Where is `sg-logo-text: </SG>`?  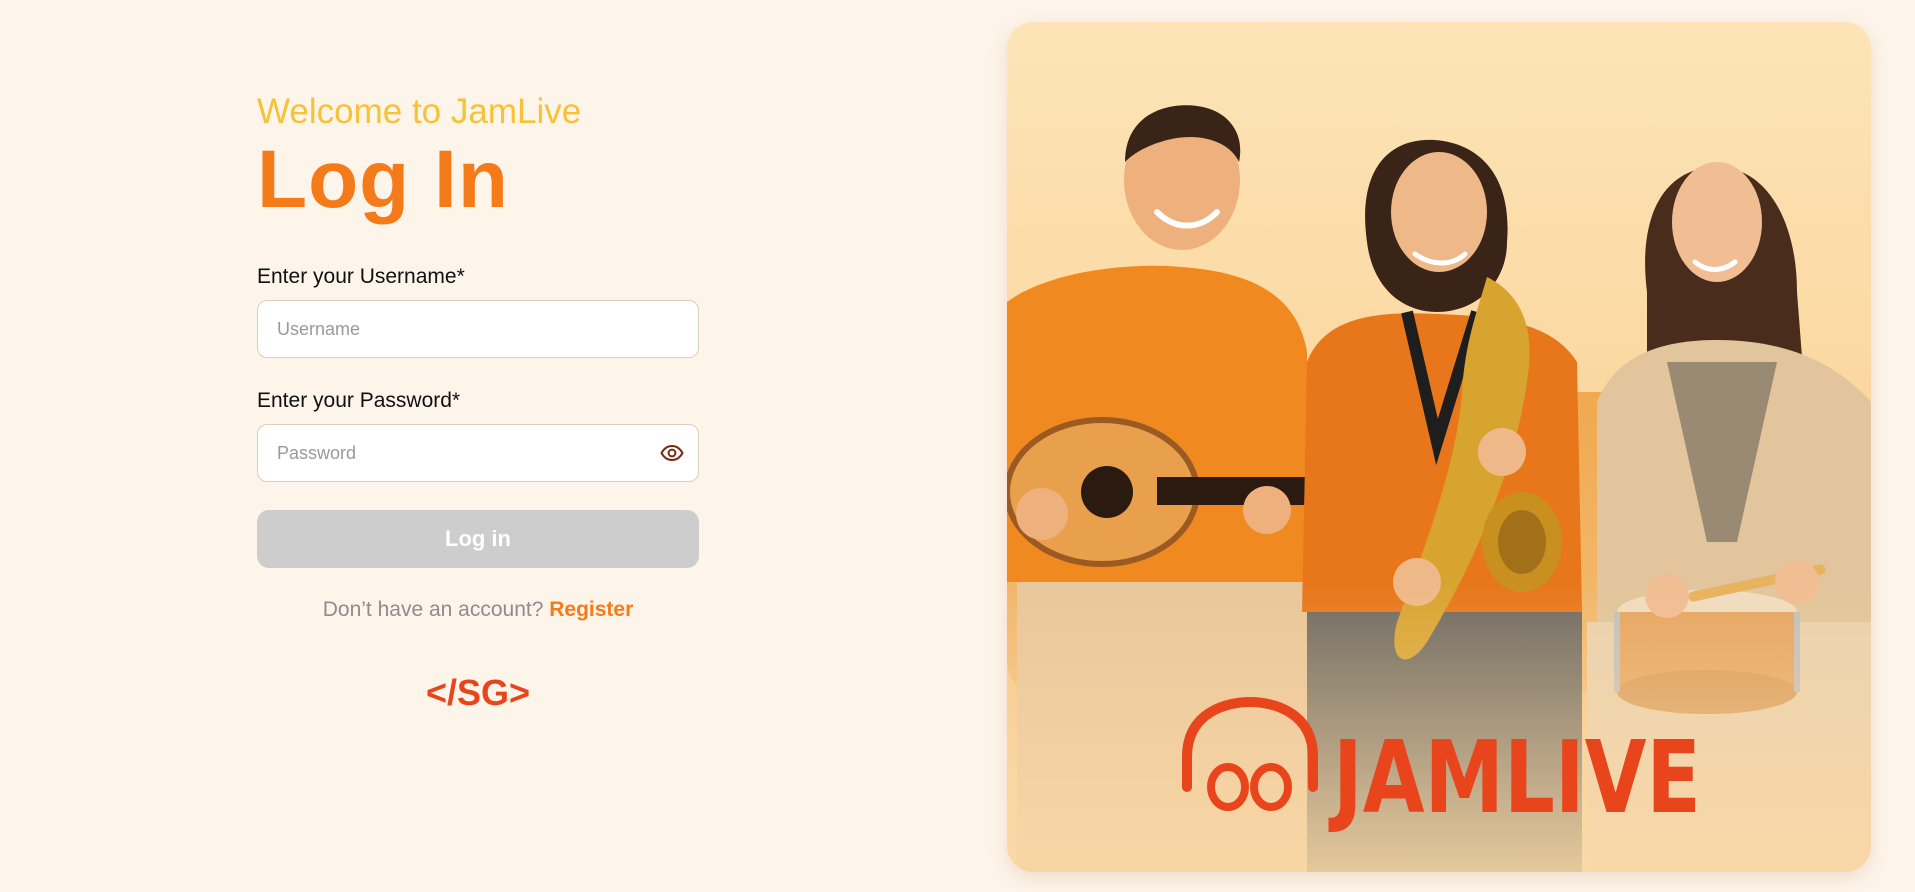
sg-logo-text: </SG> is located at coordinates (478, 692).